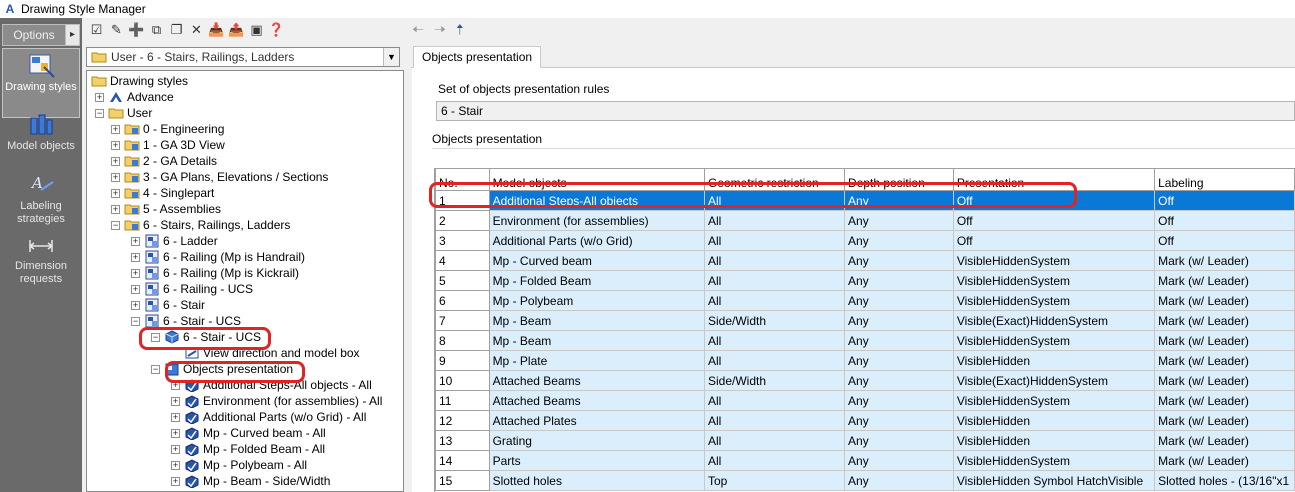 This screenshot has width=1295, height=492. I want to click on cell-no: 15, so click(462, 480).